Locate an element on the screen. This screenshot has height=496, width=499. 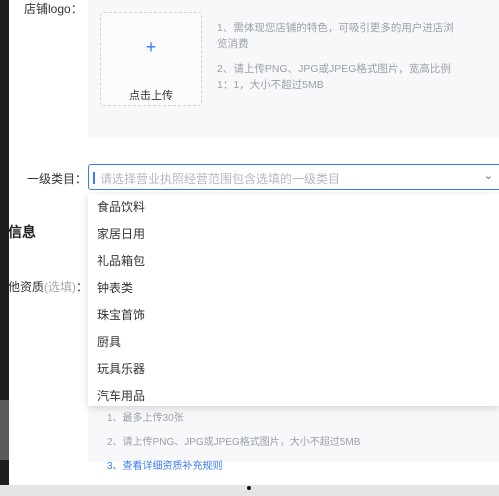
section-title: 信息 is located at coordinates (22, 232).